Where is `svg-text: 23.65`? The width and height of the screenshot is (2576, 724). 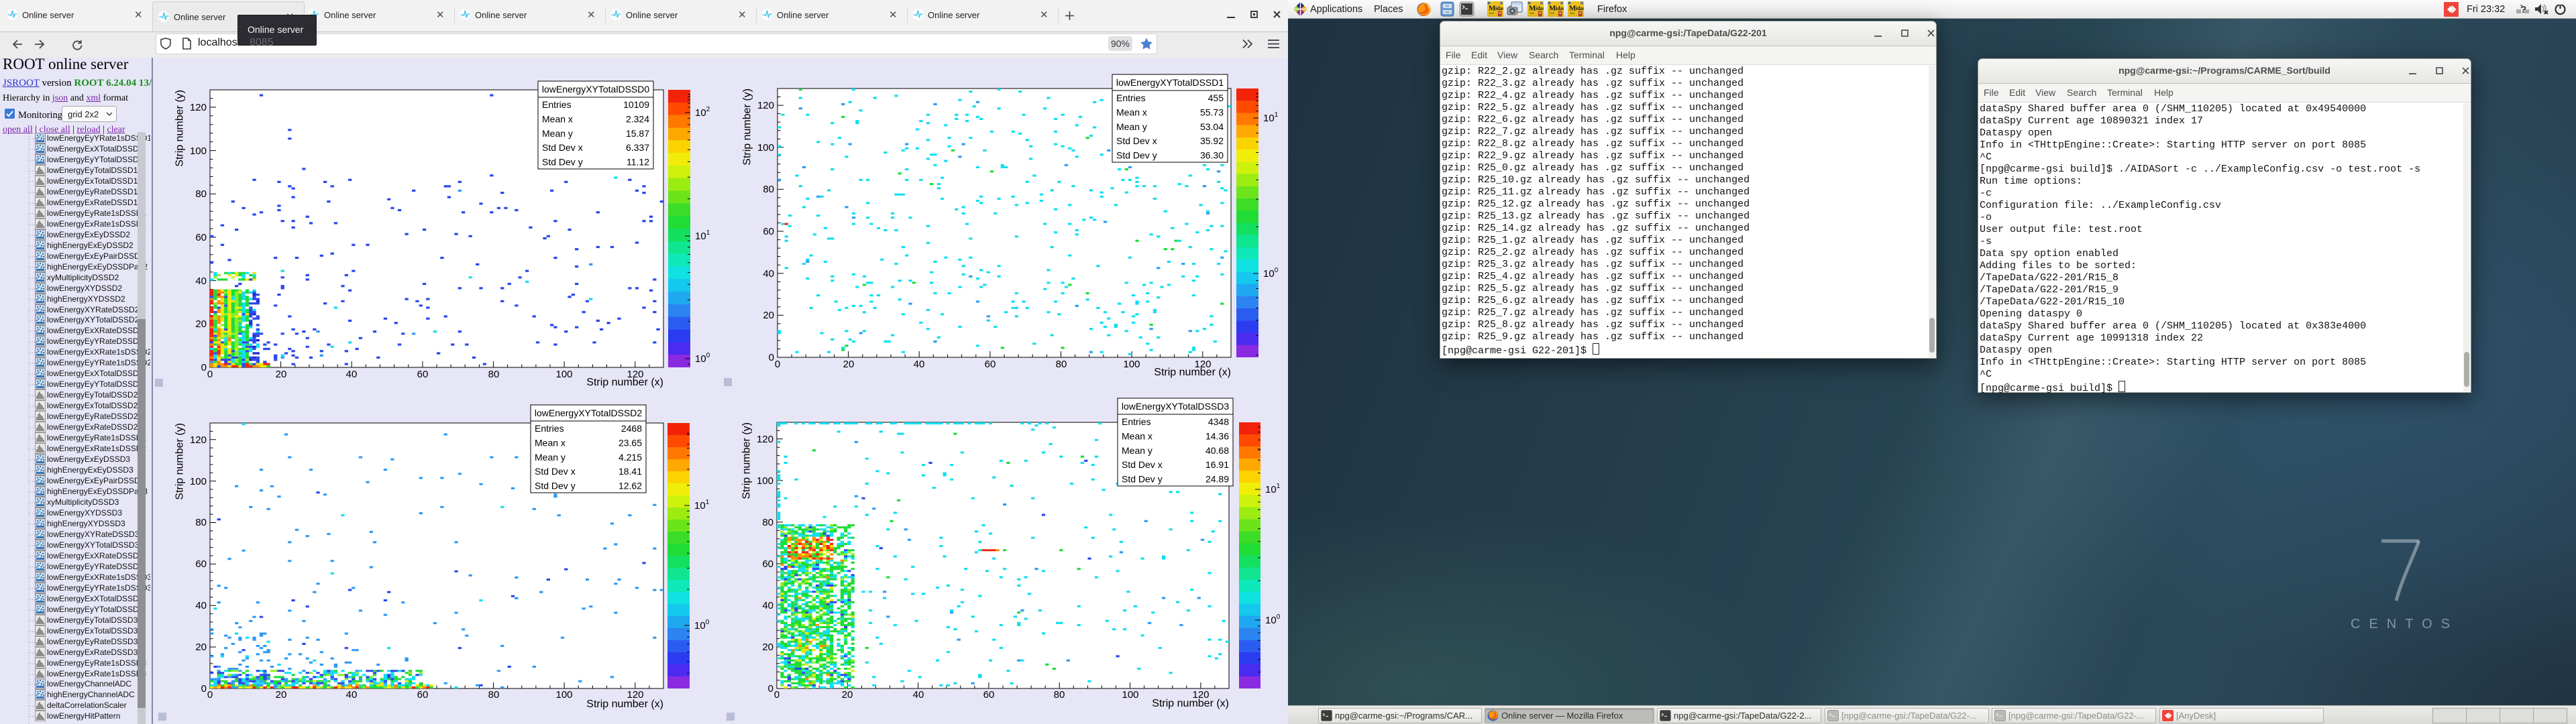
svg-text: 23.65 is located at coordinates (630, 442).